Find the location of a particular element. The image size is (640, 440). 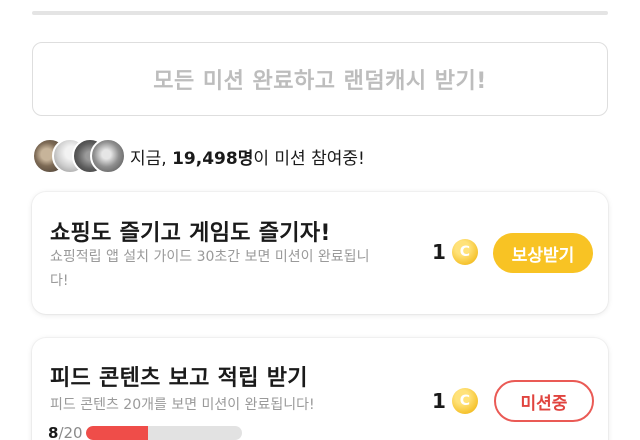

progress-bar-fill is located at coordinates (117, 433).